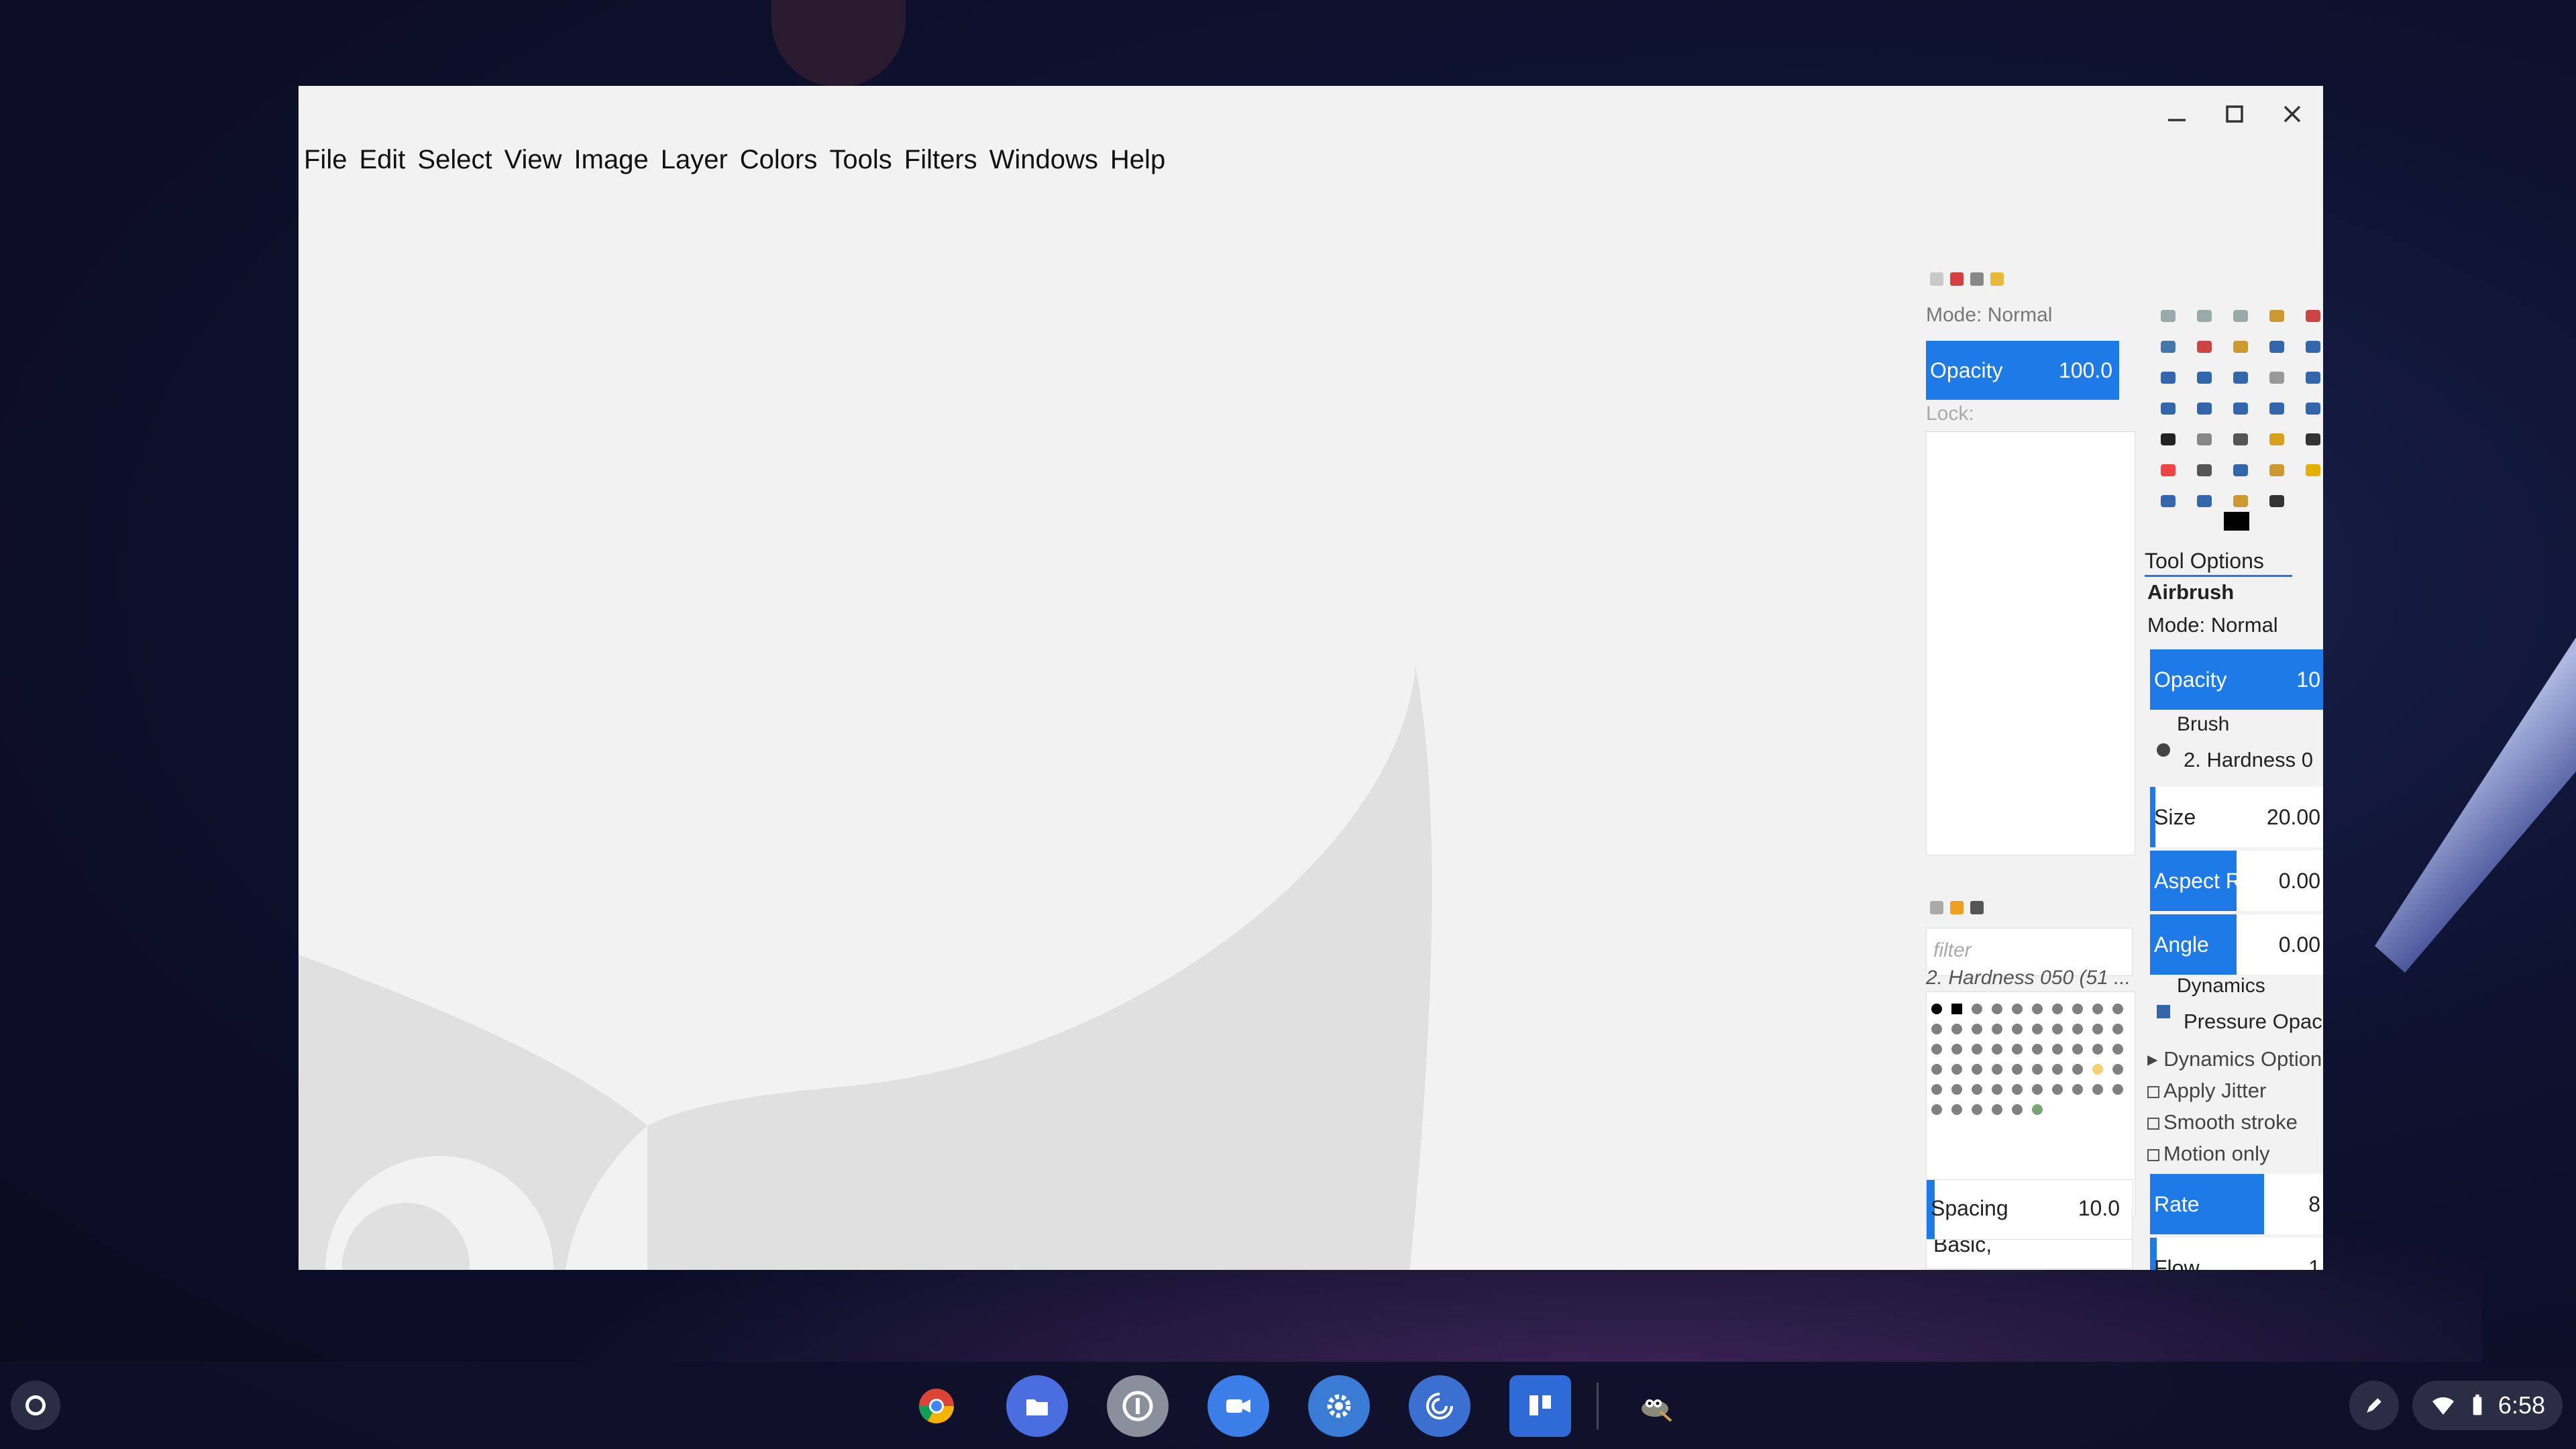 The width and height of the screenshot is (2576, 1449). What do you see at coordinates (1977, 907) in the screenshot?
I see `gradients-tab-icon` at bounding box center [1977, 907].